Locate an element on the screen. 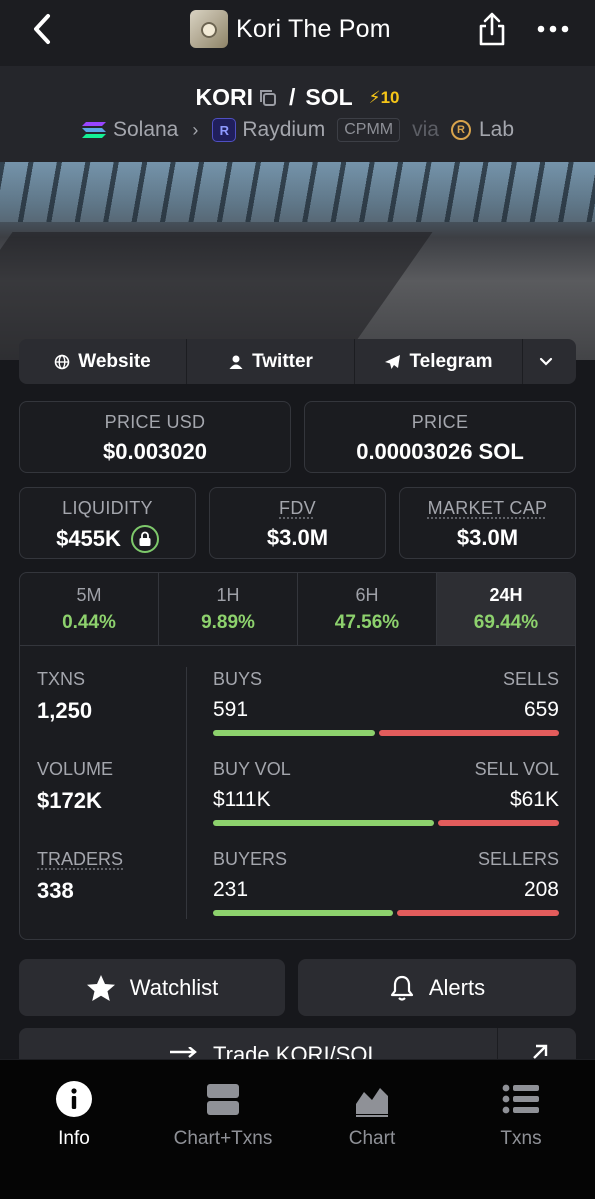  lab-logo-icon: R is located at coordinates (460, 130).